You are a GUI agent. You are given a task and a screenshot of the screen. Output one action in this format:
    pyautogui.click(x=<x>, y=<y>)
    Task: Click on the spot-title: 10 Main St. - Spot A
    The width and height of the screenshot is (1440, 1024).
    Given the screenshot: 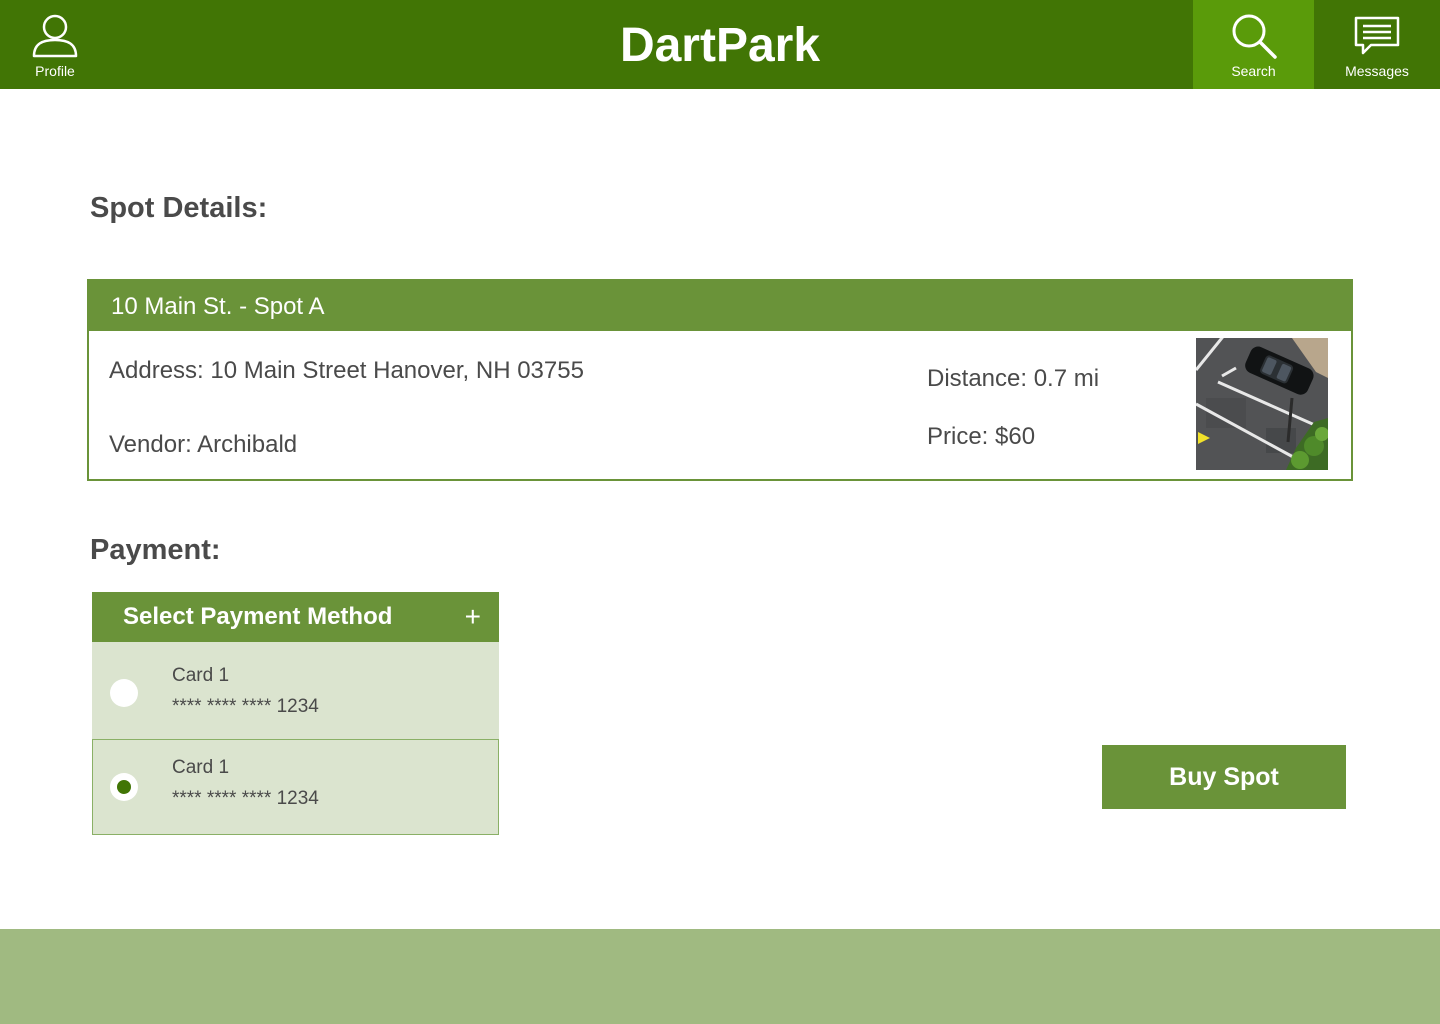 What is the action you would take?
    pyautogui.click(x=720, y=306)
    